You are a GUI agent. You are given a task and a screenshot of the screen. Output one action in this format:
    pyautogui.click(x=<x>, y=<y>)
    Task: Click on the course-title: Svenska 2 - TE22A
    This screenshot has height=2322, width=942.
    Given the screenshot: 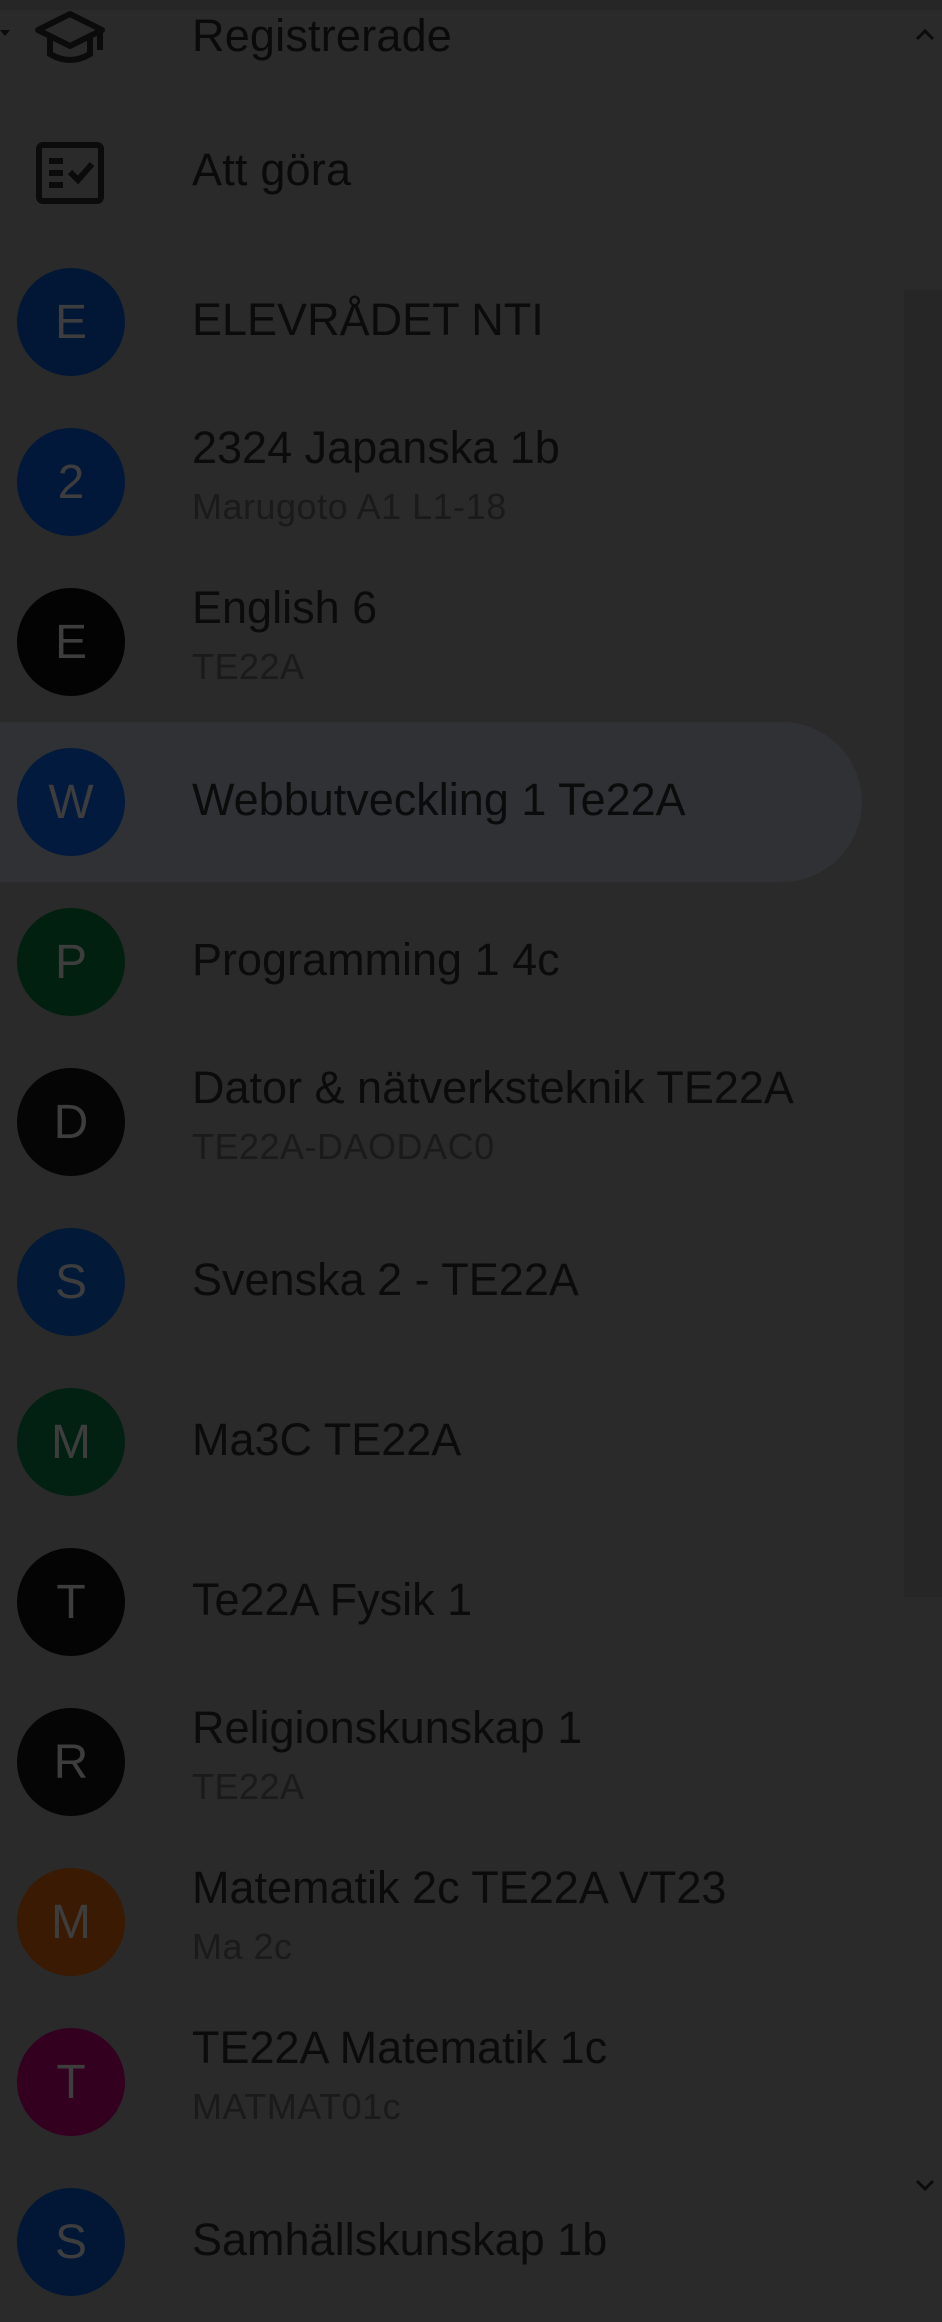 What is the action you would take?
    pyautogui.click(x=385, y=1279)
    